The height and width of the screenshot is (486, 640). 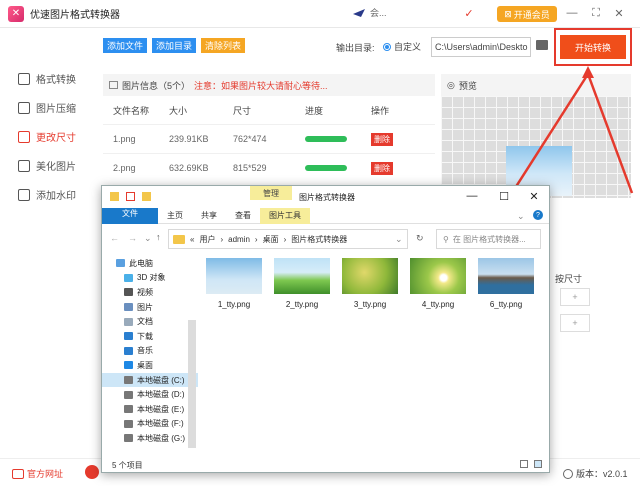 What do you see at coordinates (18, 473) in the screenshot?
I see `website-icon` at bounding box center [18, 473].